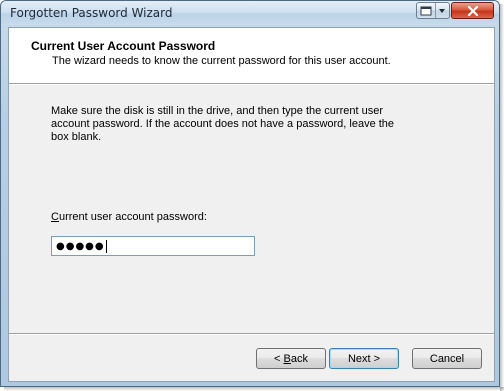 The image size is (504, 391). What do you see at coordinates (91, 13) in the screenshot?
I see `window-title: Forgotten Password Wizard` at bounding box center [91, 13].